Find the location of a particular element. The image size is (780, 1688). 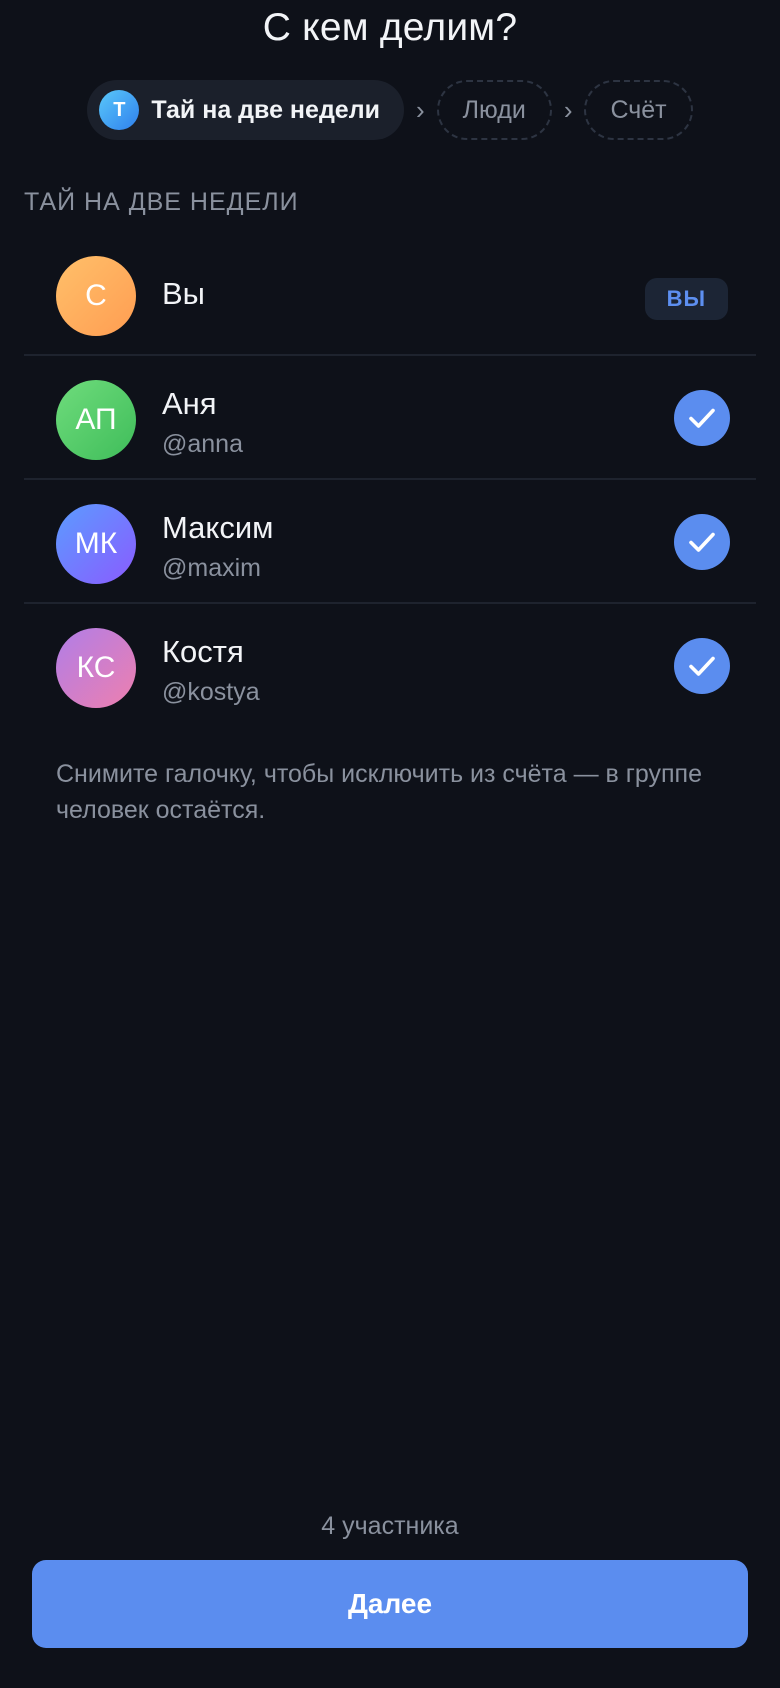

member-handle: @maxim is located at coordinates (211, 568).